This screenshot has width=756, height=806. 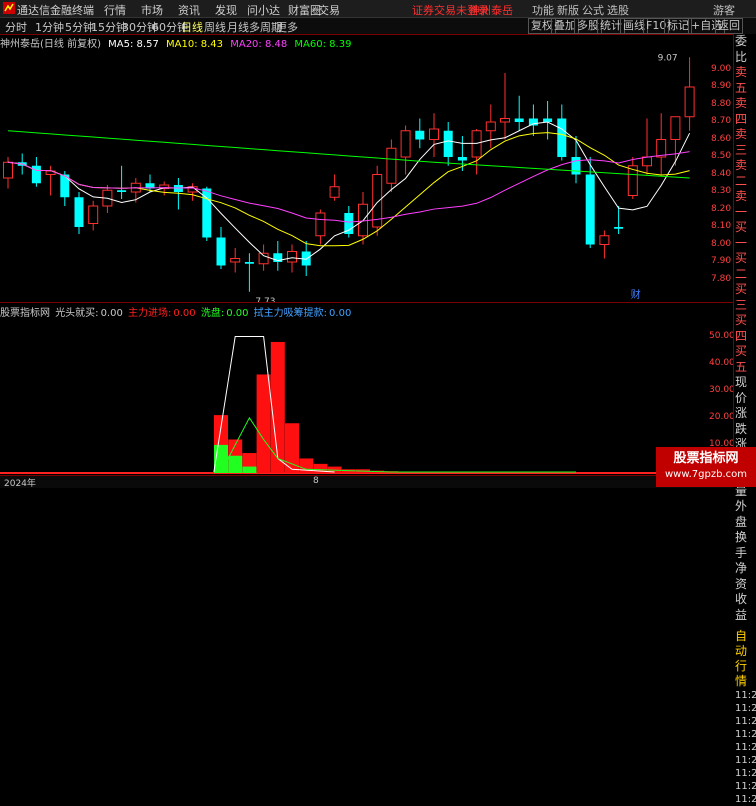 I want to click on indicator-tick-label: 50.00, so click(x=722, y=335).